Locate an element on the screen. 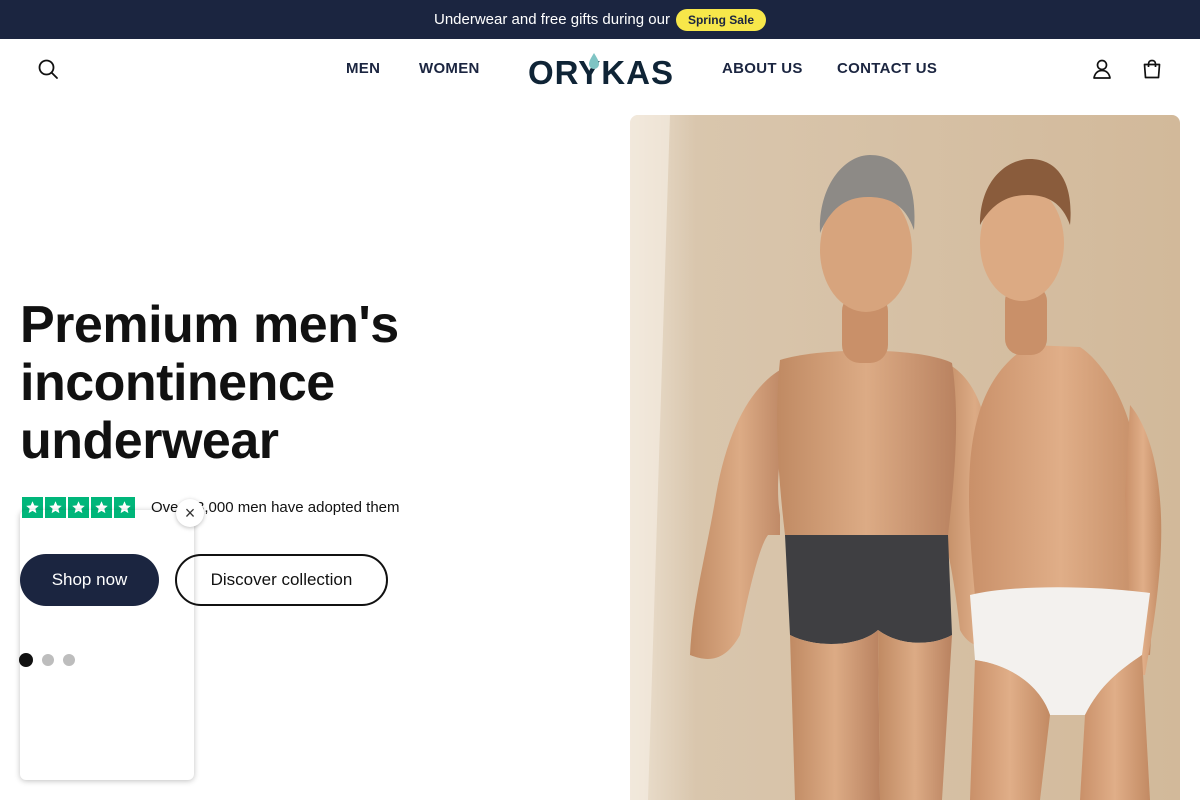 The height and width of the screenshot is (800, 1200). nav-about-us: ABOUT US is located at coordinates (762, 68).